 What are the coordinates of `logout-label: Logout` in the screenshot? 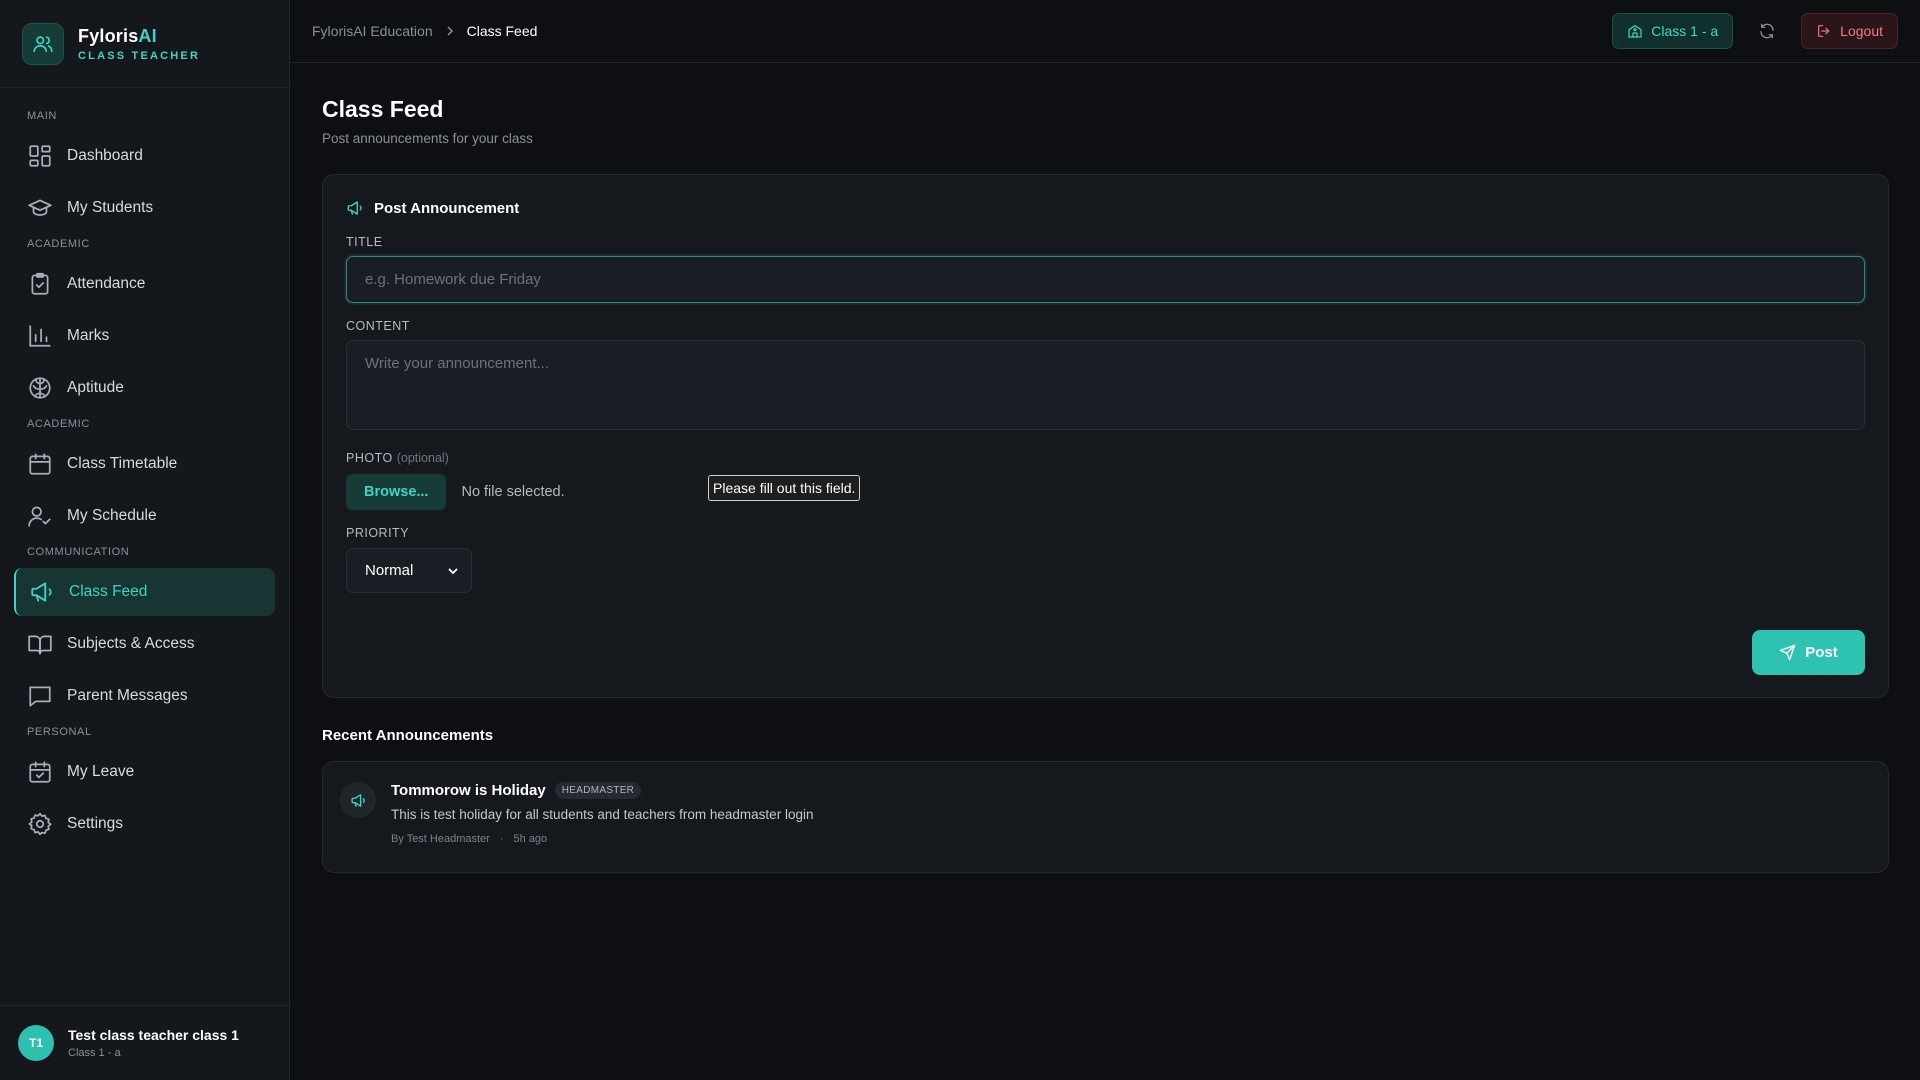 It's located at (1861, 31).